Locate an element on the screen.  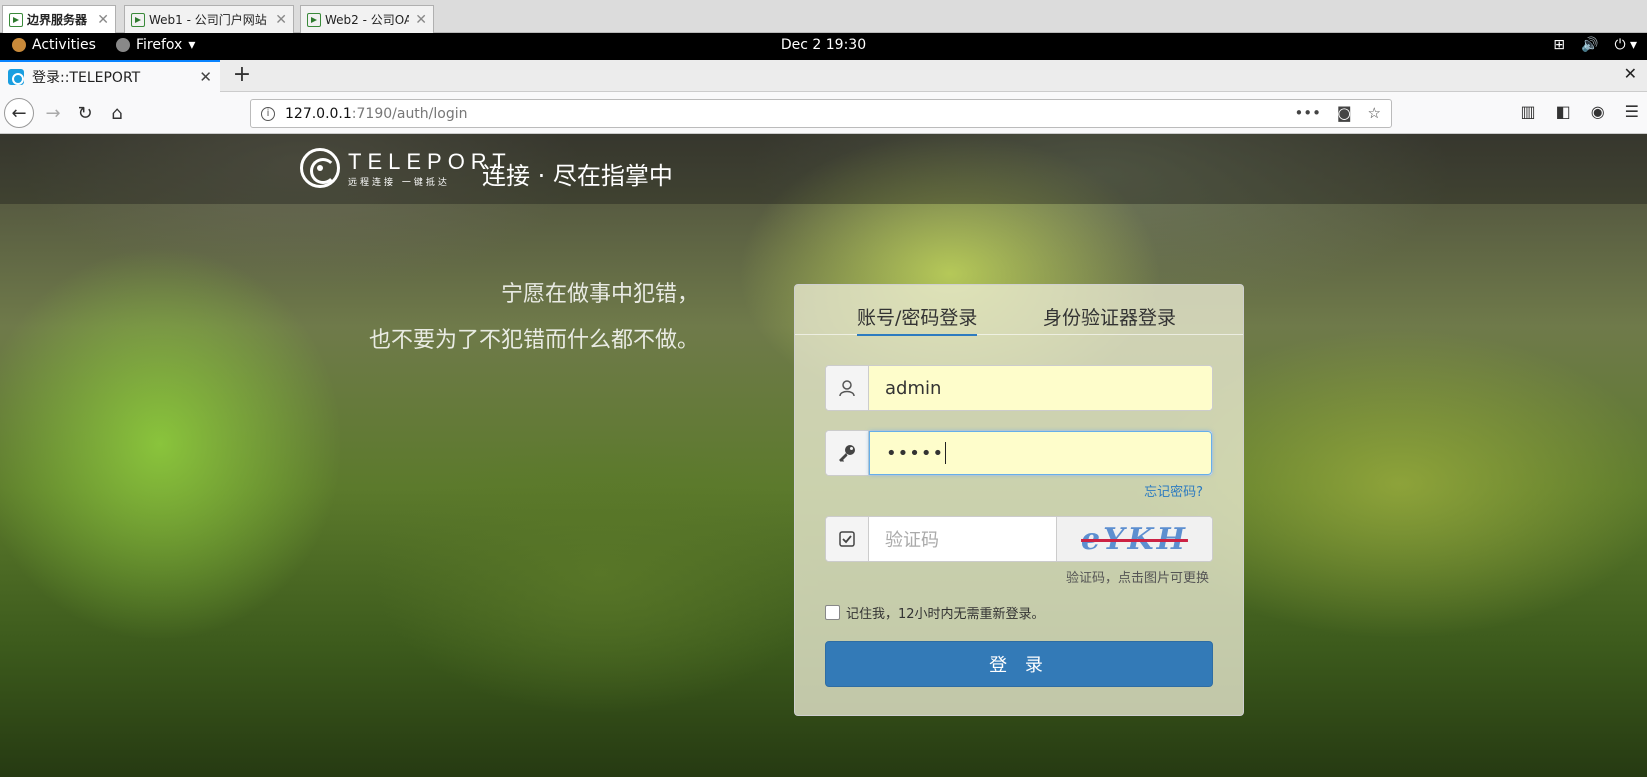
host-tab-label: 边界服务器 is located at coordinates (57, 20).